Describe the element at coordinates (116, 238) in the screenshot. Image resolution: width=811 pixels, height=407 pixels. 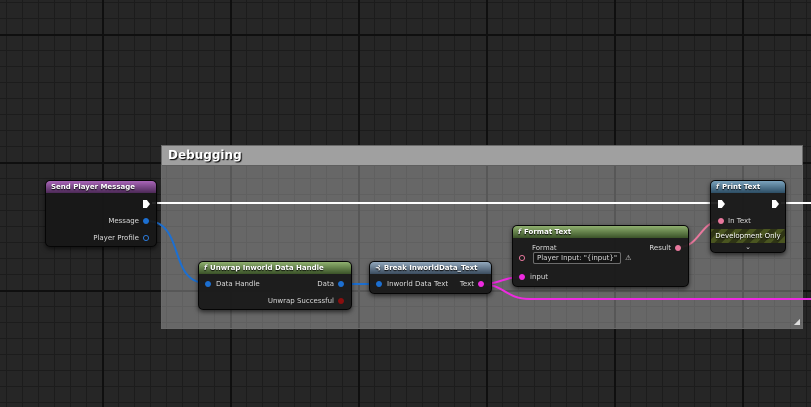
I see `player-profile-label: Player Profile` at that location.